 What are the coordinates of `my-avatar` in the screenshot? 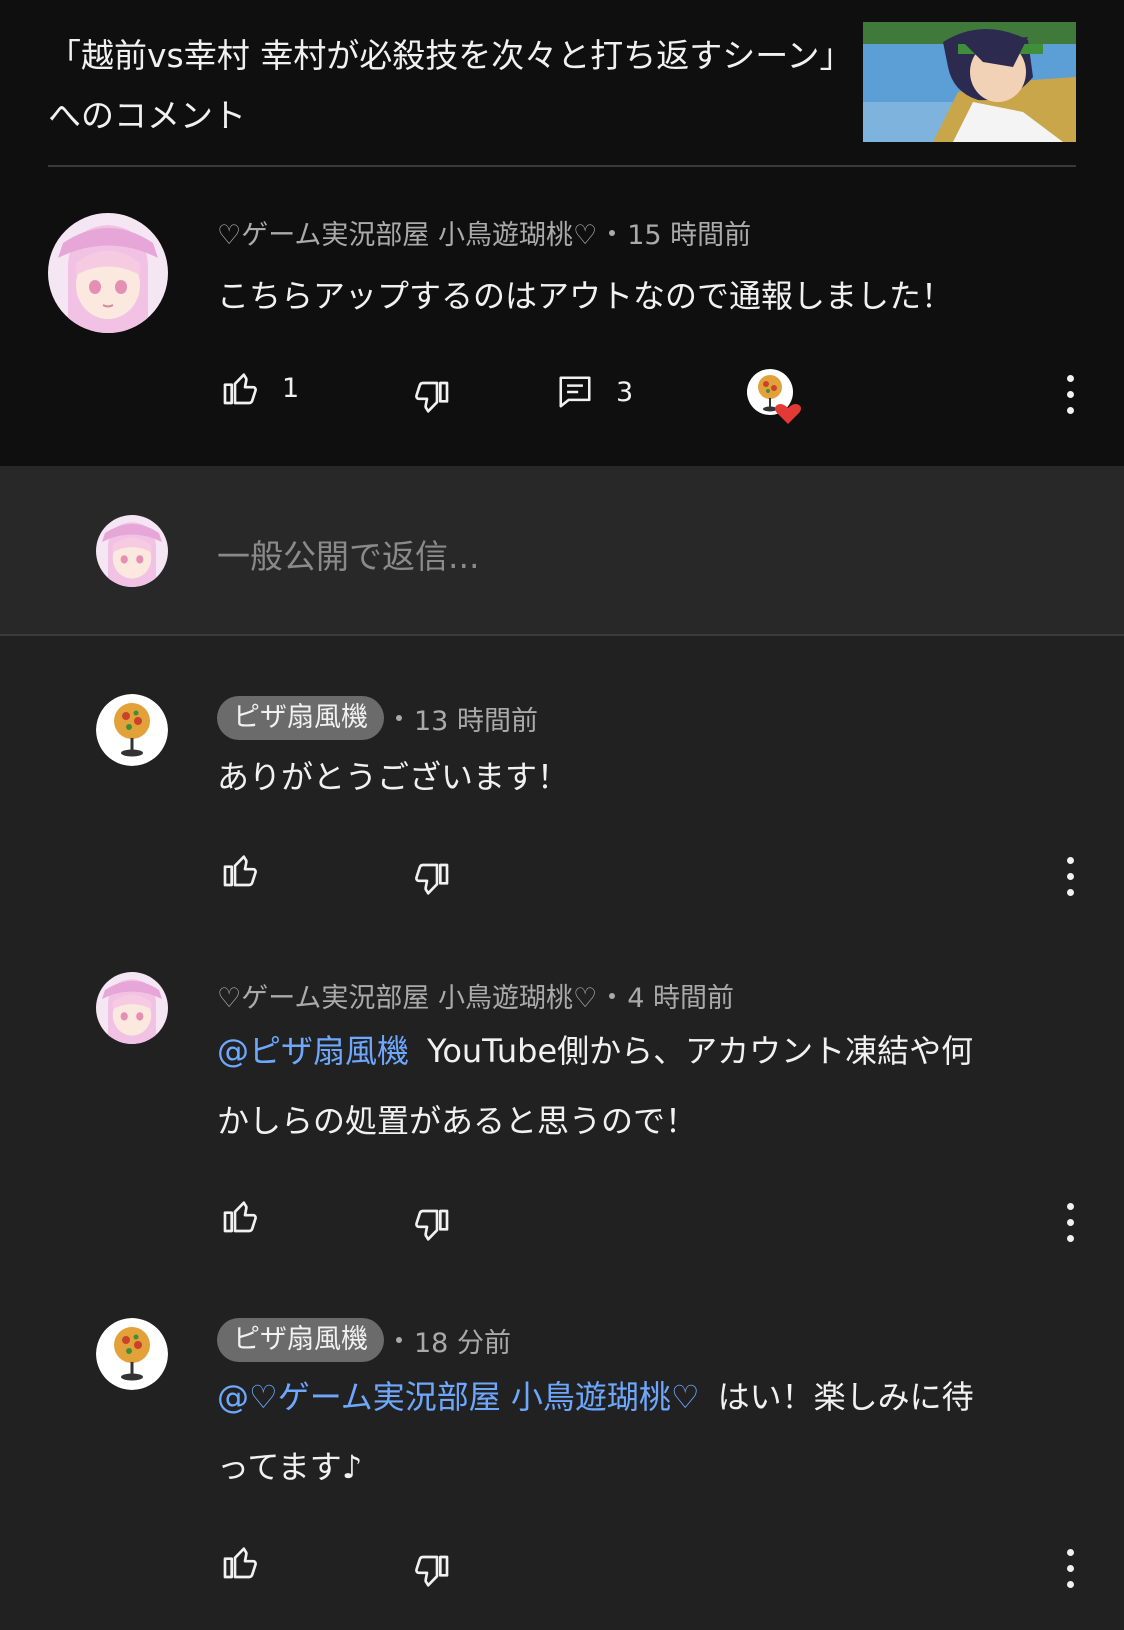 It's located at (132, 551).